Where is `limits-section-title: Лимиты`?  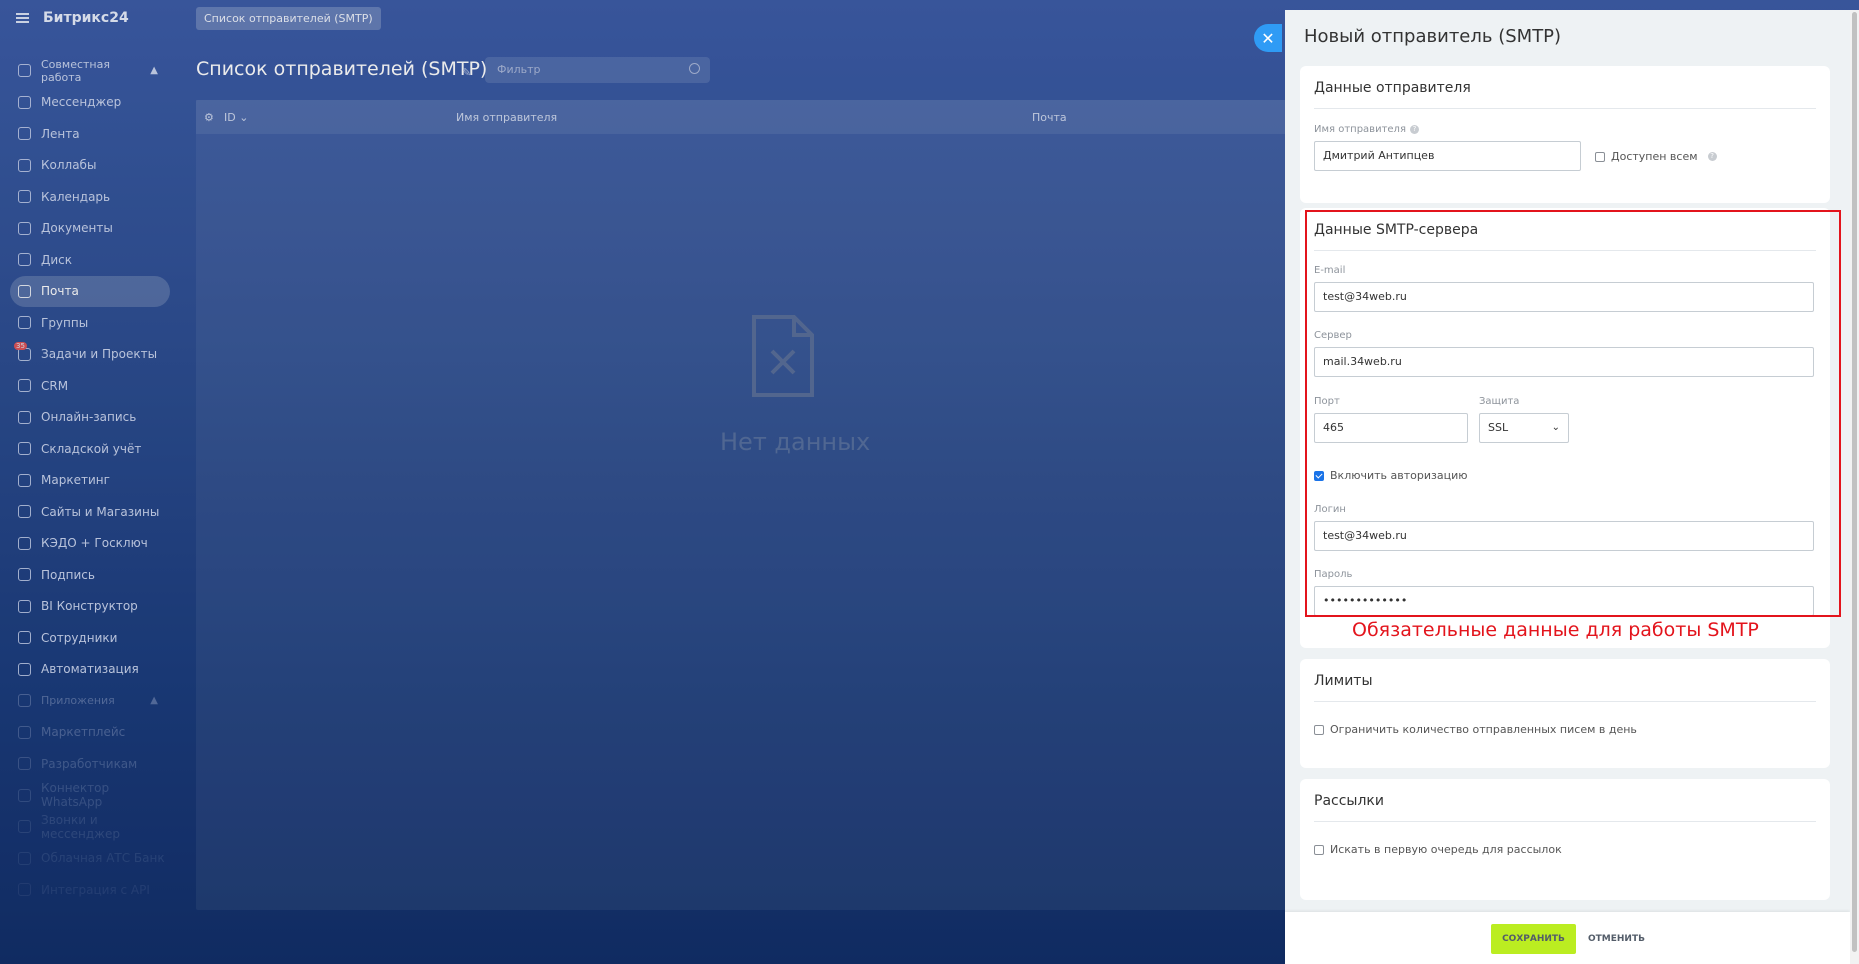 limits-section-title: Лимиты is located at coordinates (1343, 681).